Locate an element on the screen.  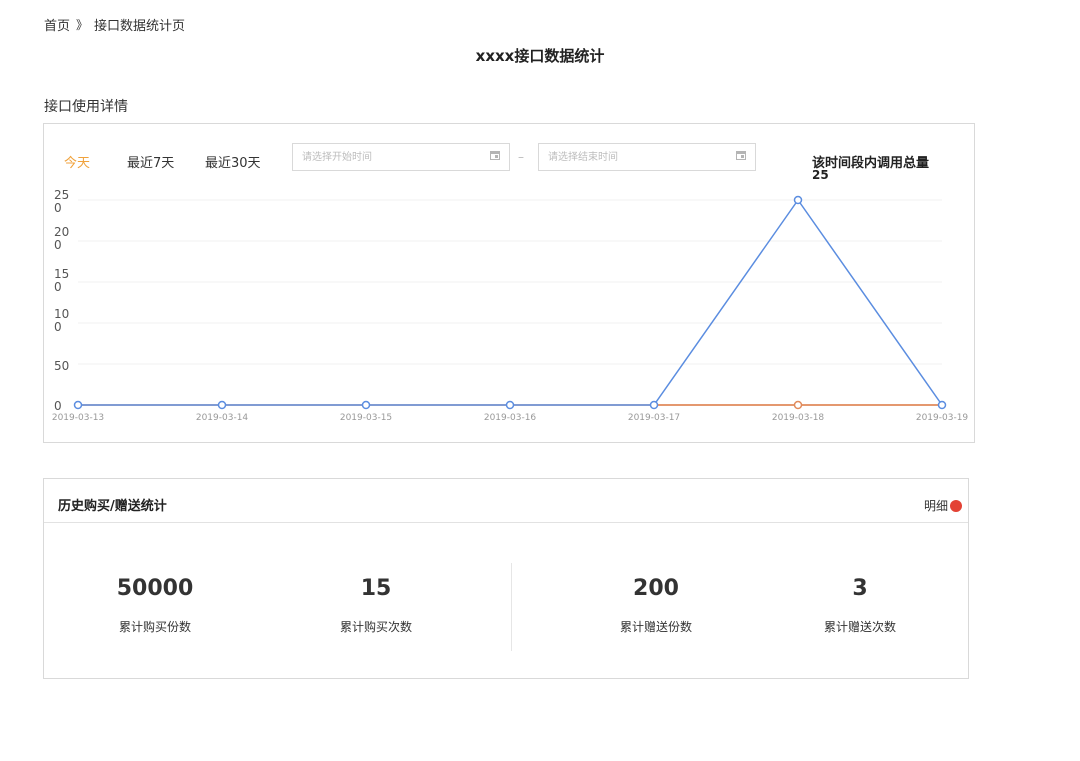
notification-dot-icon is located at coordinates (956, 506).